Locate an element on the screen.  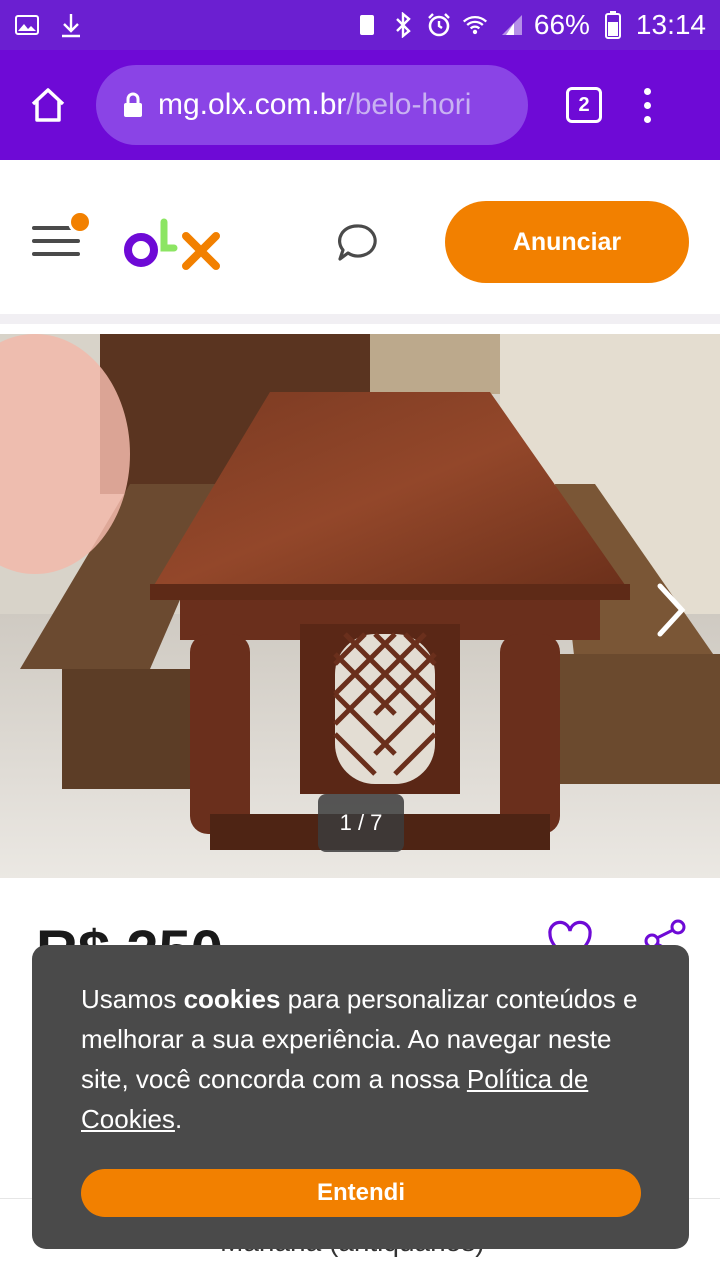
clock: 13:14 is located at coordinates (670, 24).